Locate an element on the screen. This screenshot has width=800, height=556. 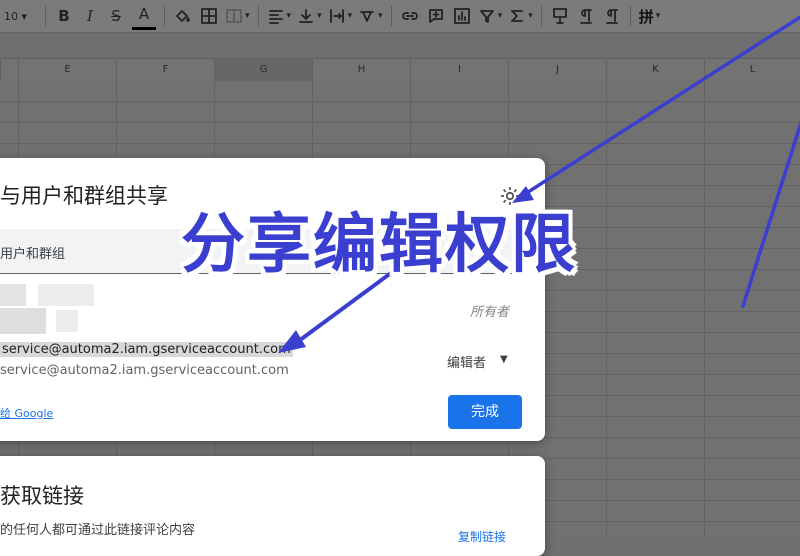
vertical-align-button: ▾ is located at coordinates (309, 16).